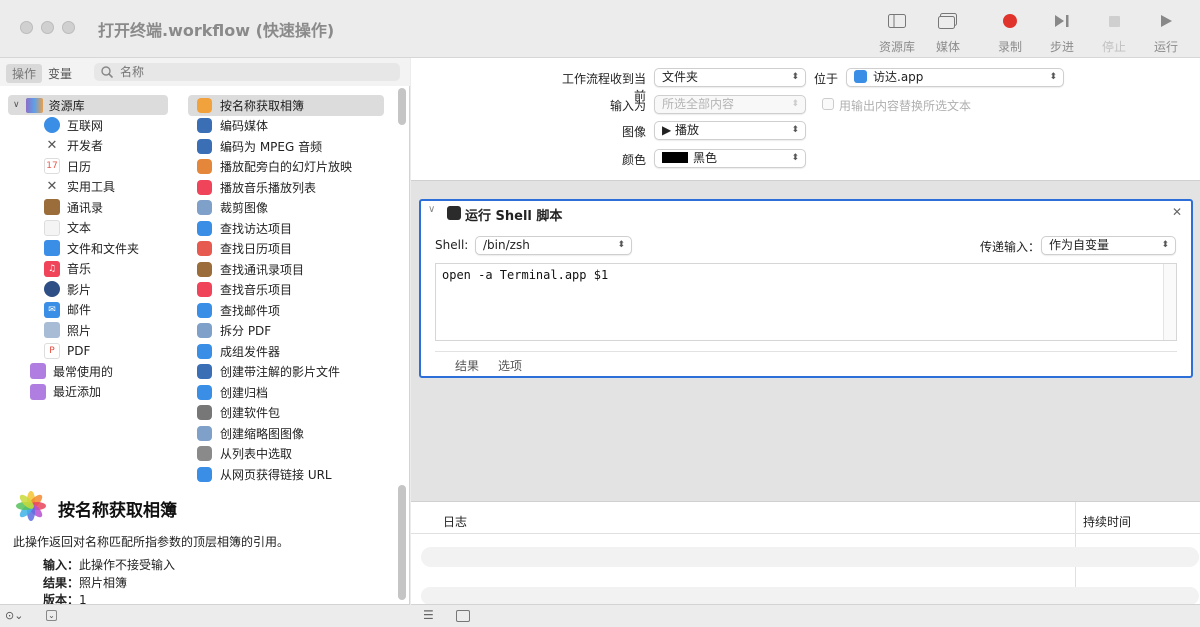  I want to click on duration-column-header: 持续时间, so click(1107, 521).